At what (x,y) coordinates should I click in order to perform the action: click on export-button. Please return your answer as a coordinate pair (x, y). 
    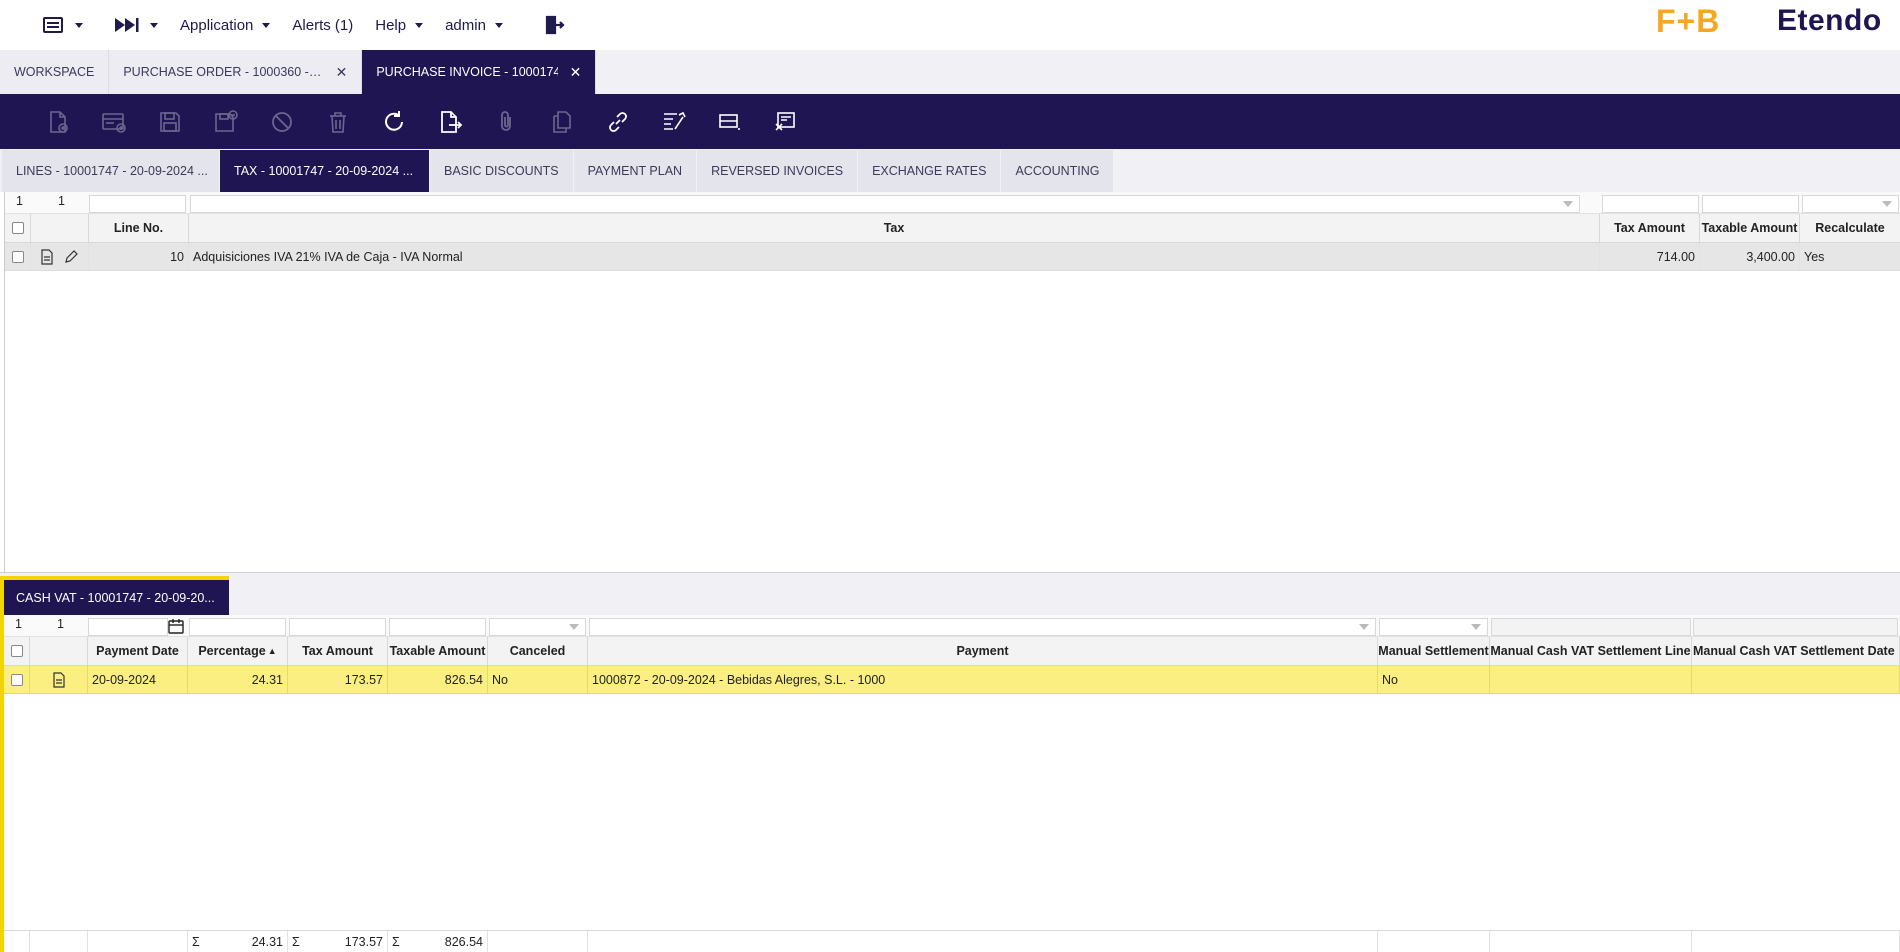
    Looking at the image, I should click on (450, 122).